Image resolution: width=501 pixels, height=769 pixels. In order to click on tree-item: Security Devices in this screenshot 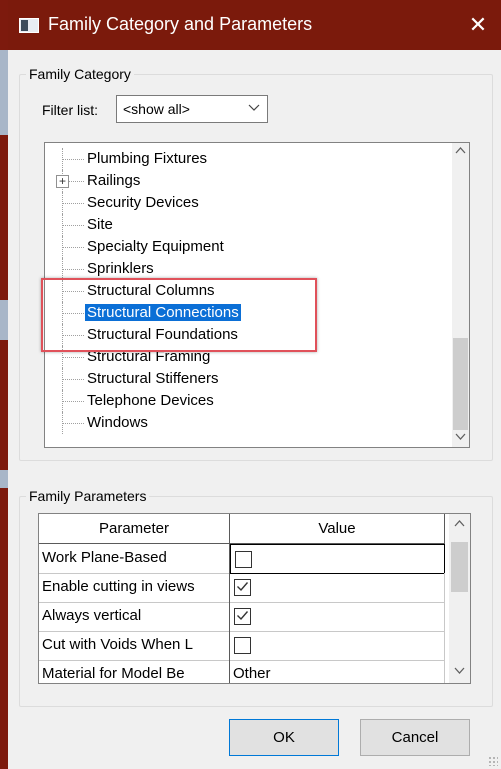, I will do `click(242, 203)`.